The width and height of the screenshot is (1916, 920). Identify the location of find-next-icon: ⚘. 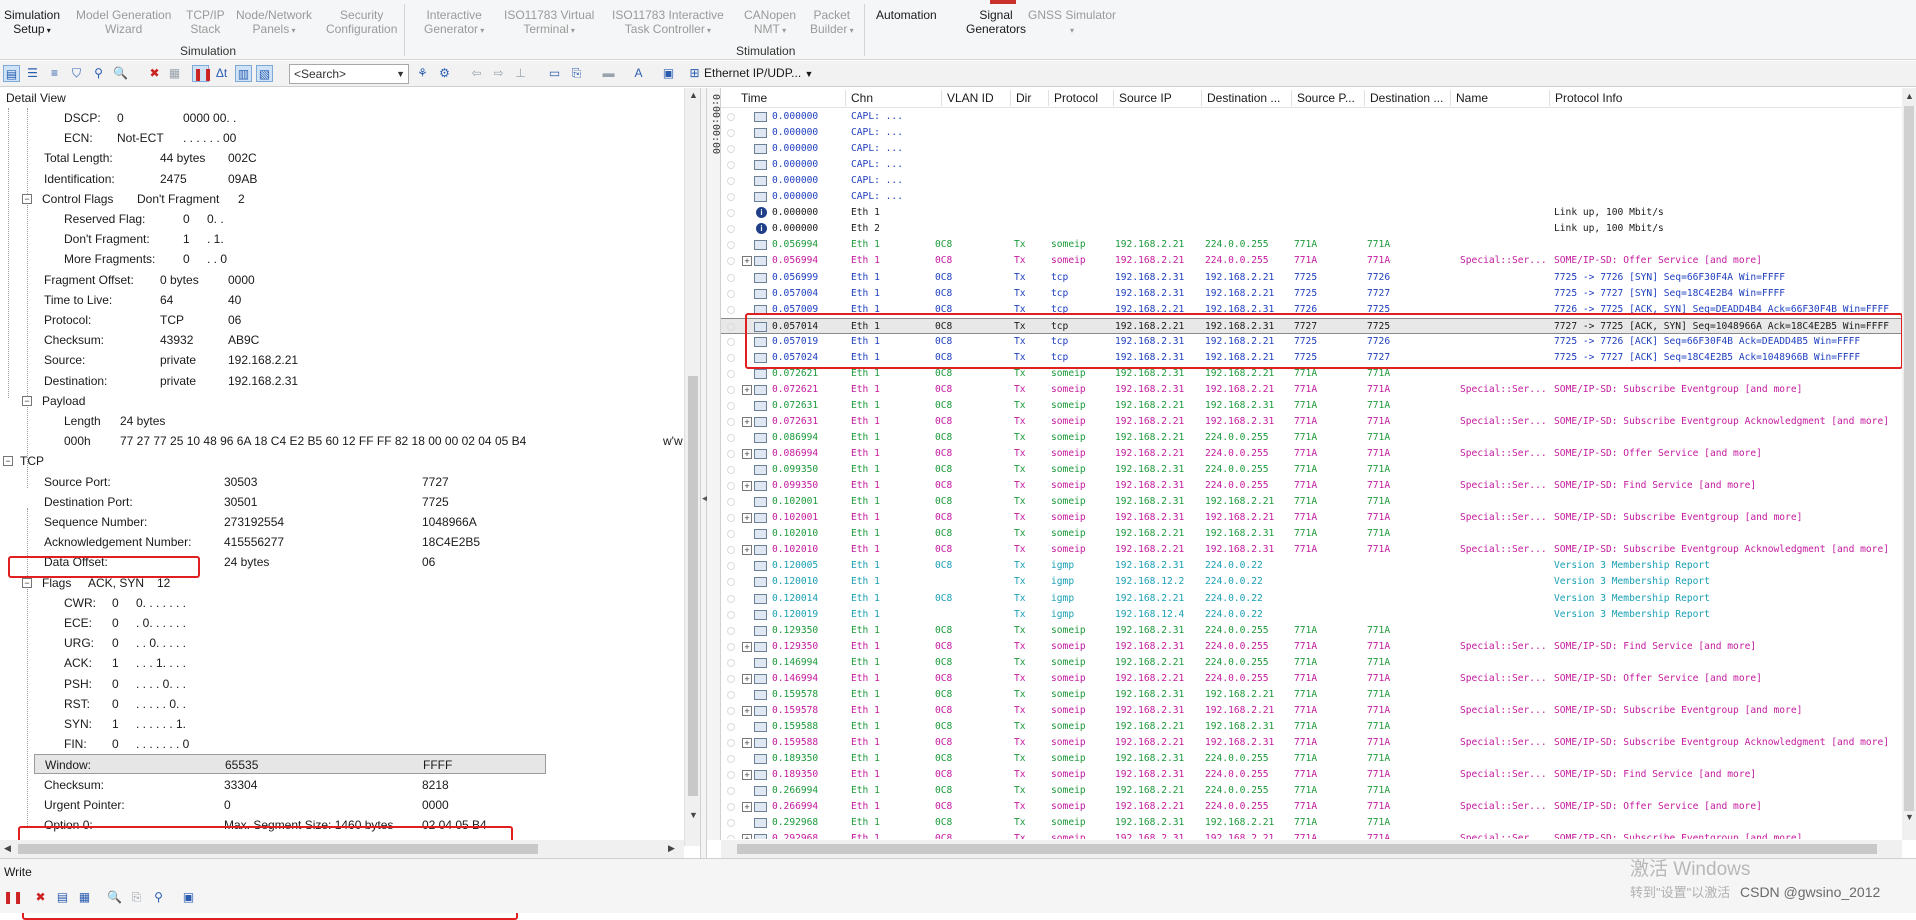
(422, 73).